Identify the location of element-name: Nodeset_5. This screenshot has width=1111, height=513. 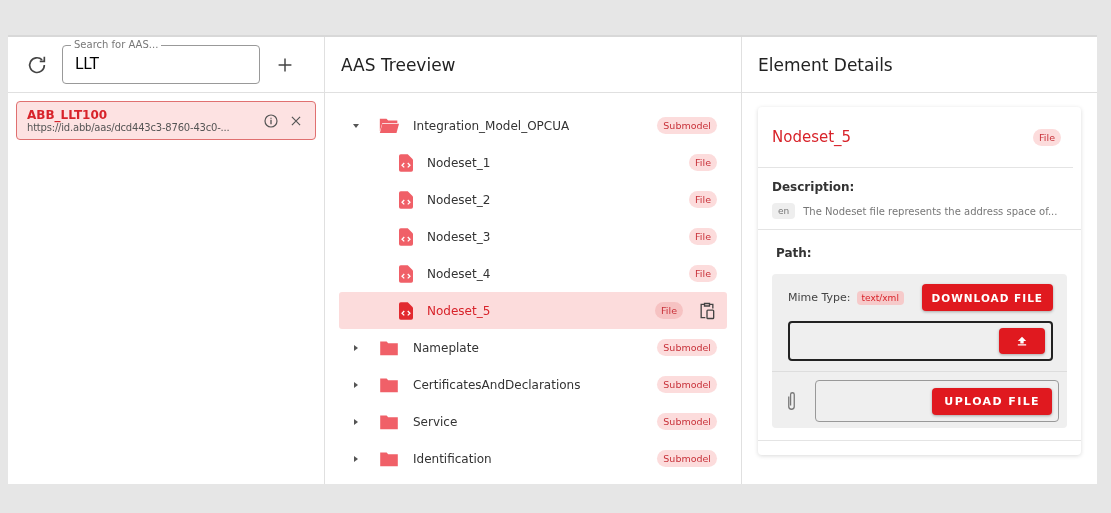
(812, 137).